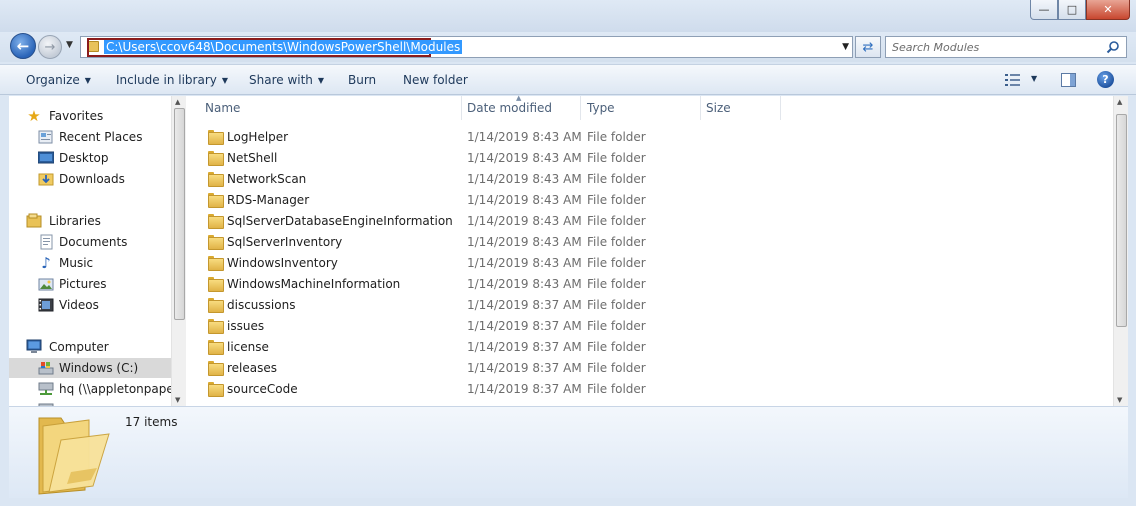  What do you see at coordinates (93, 242) in the screenshot?
I see `nav-item-label: Documents` at bounding box center [93, 242].